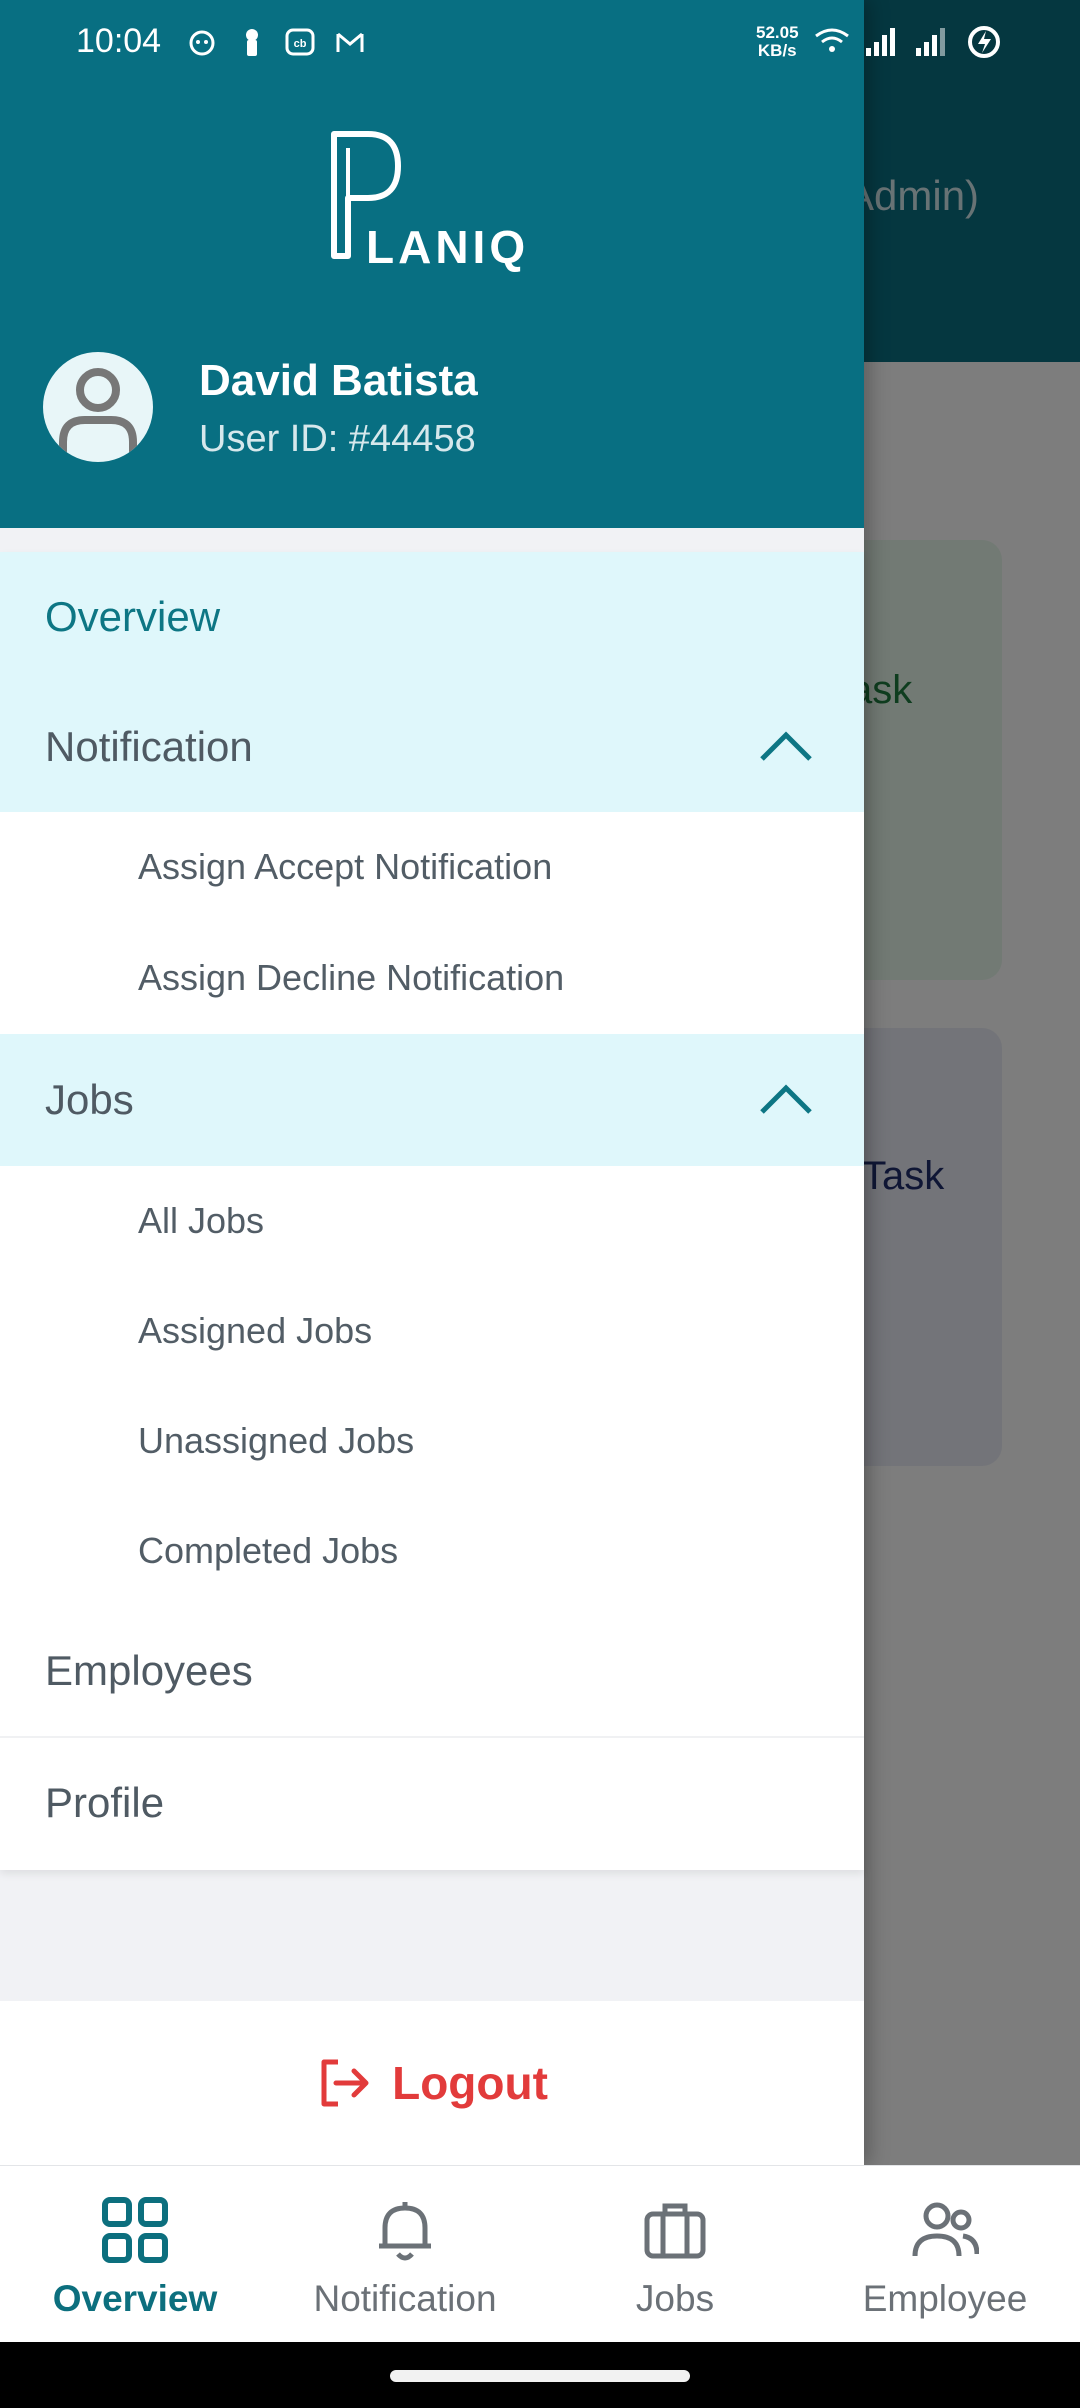 This screenshot has height=2408, width=1080. Describe the element at coordinates (945, 2229) in the screenshot. I see `people-icon` at that location.